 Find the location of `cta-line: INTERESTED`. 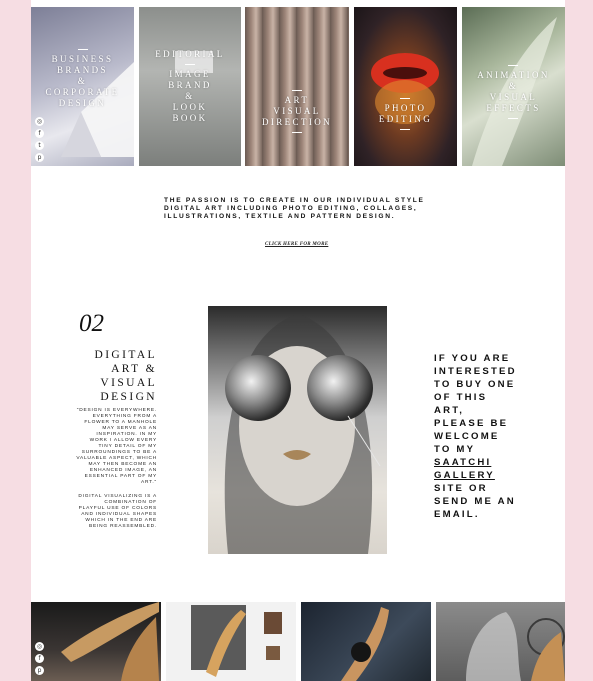

cta-line: INTERESTED is located at coordinates (475, 371).